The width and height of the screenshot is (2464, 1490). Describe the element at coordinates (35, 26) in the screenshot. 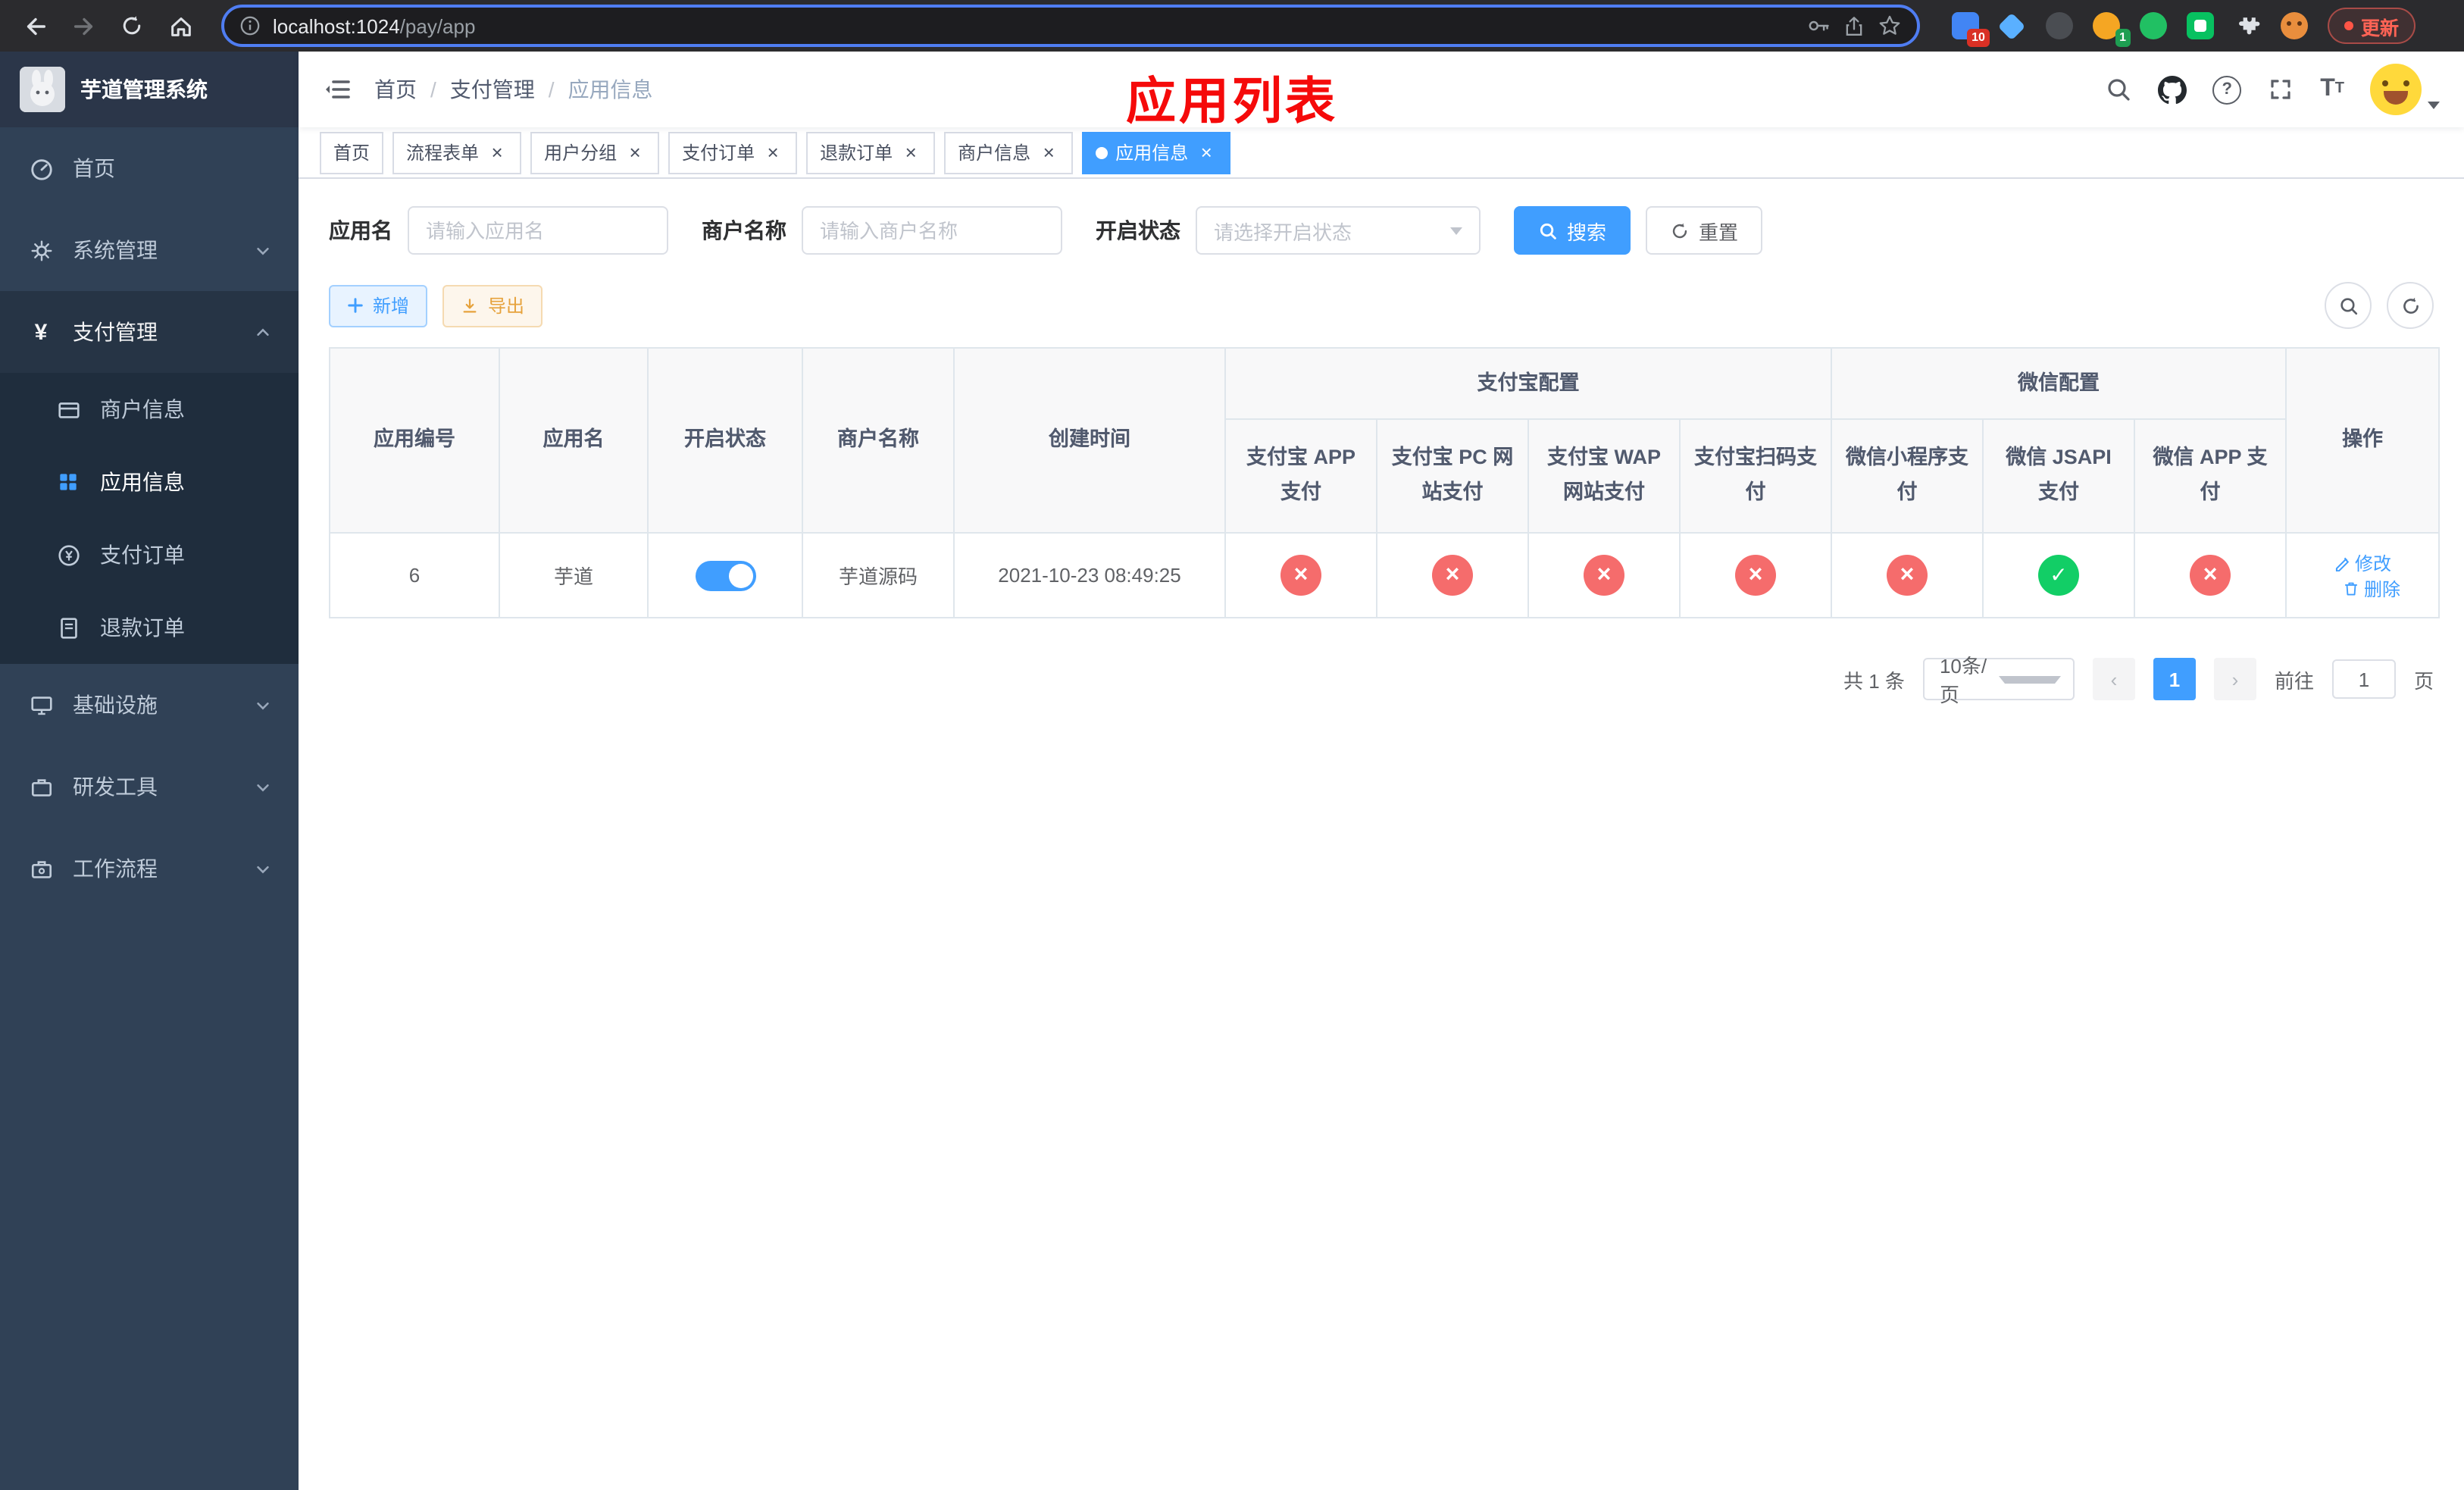

I see `back-icon` at that location.